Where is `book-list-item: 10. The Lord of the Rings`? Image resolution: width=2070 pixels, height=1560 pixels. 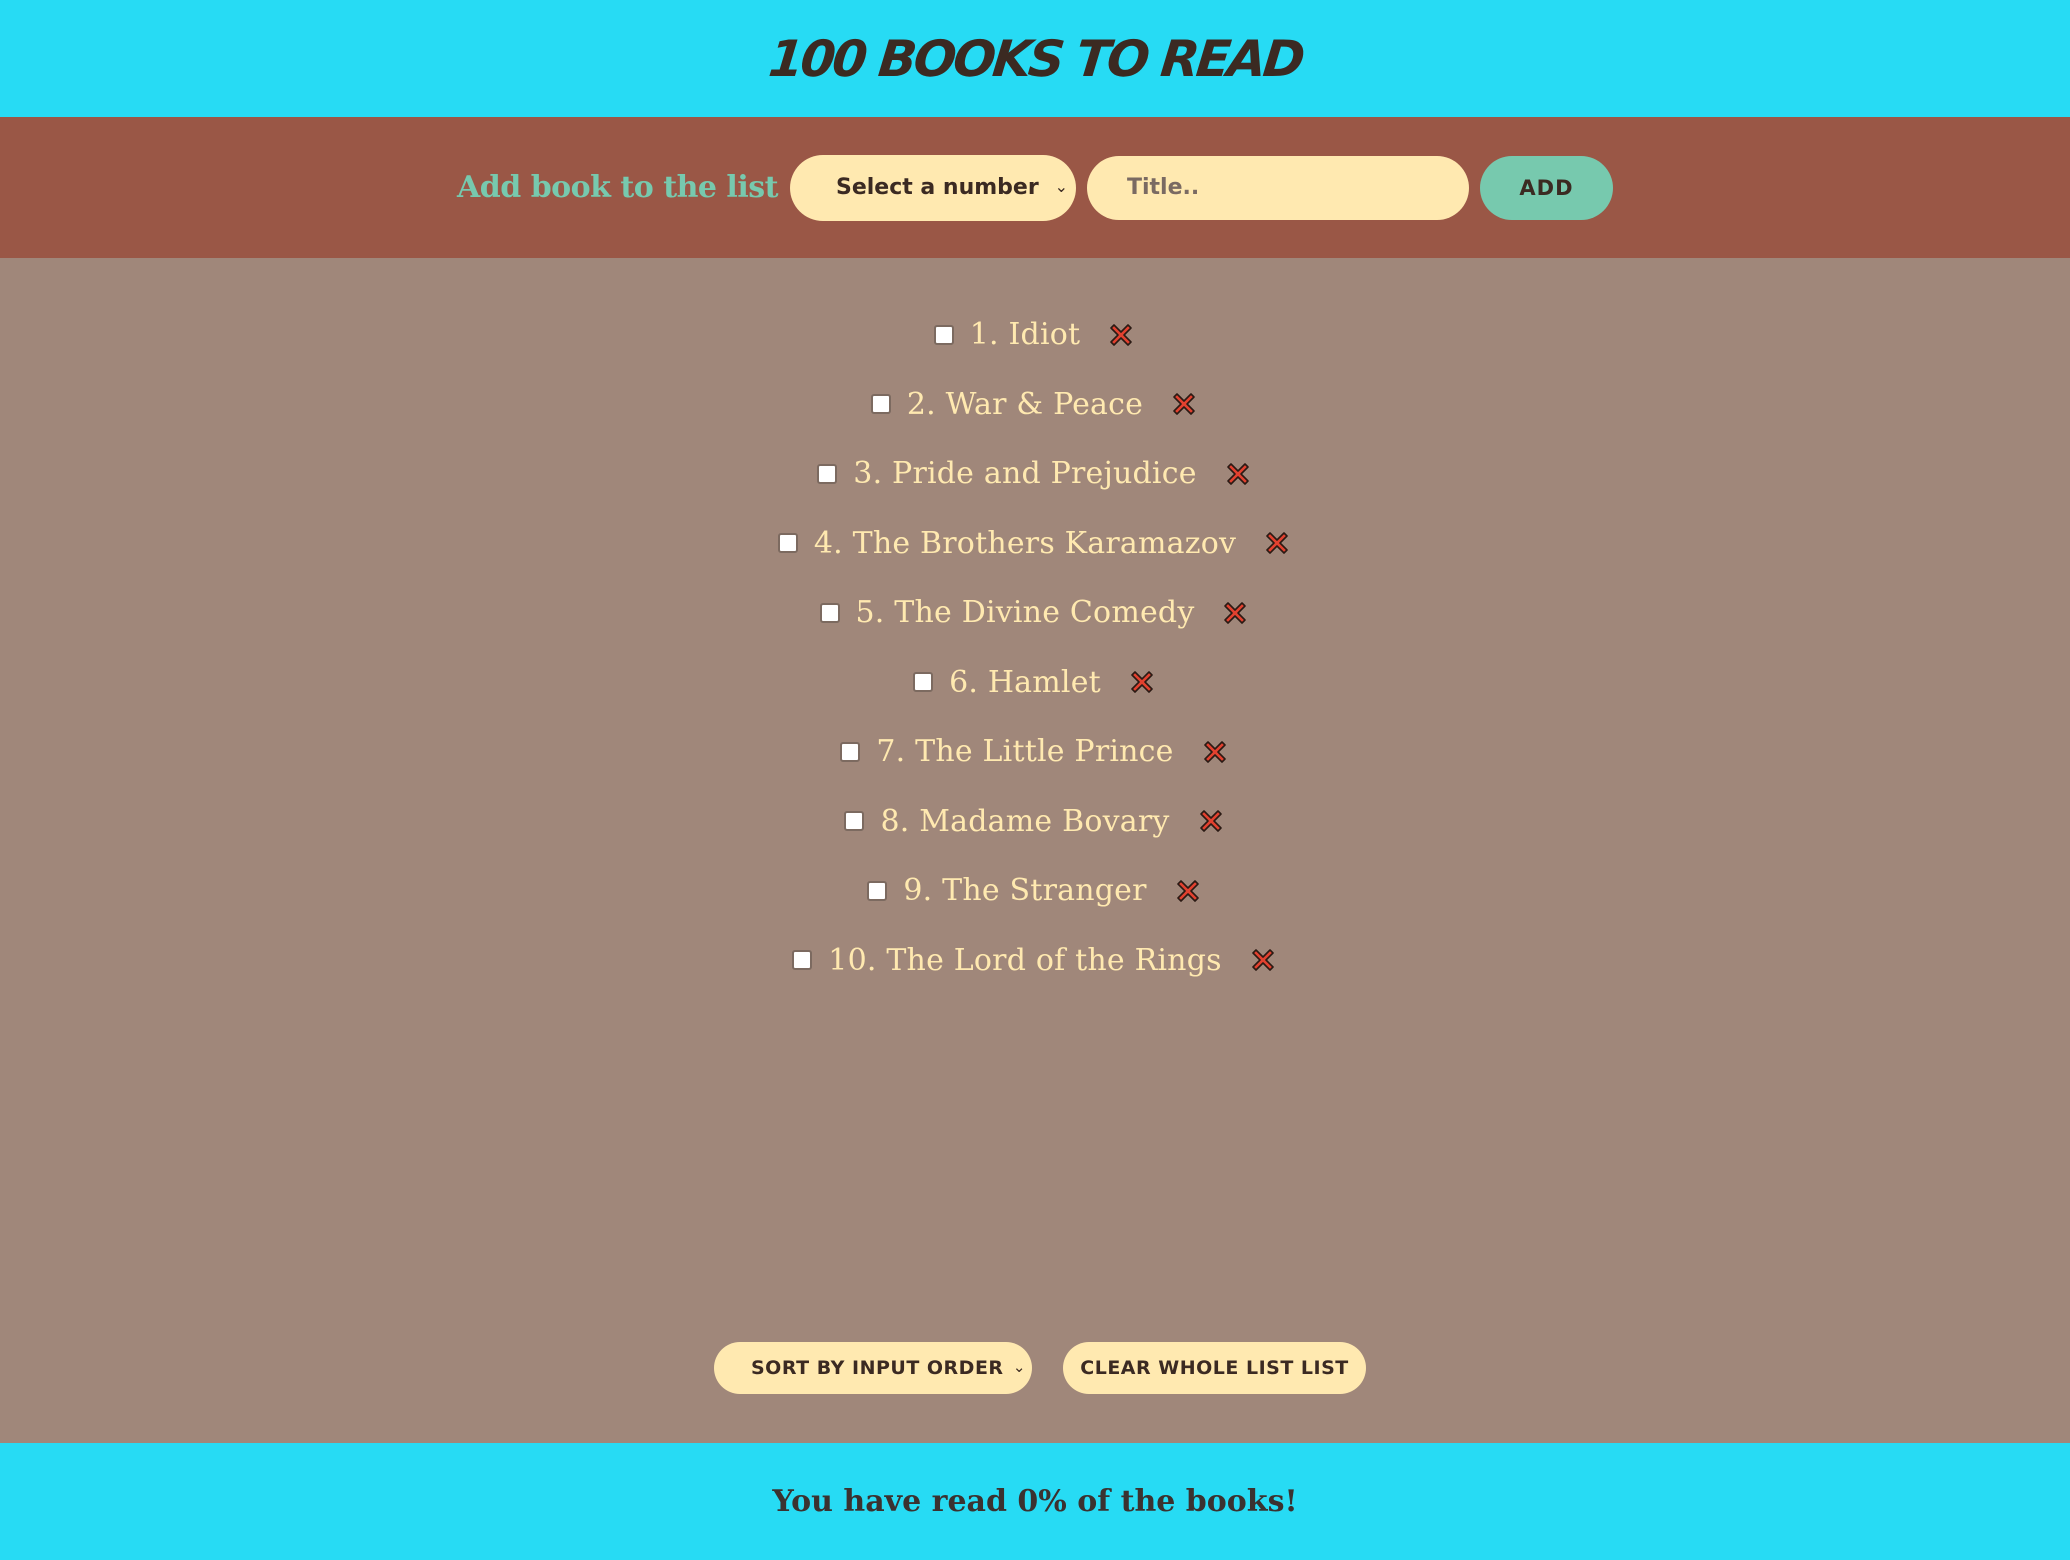 book-list-item: 10. The Lord of the Rings is located at coordinates (1035, 961).